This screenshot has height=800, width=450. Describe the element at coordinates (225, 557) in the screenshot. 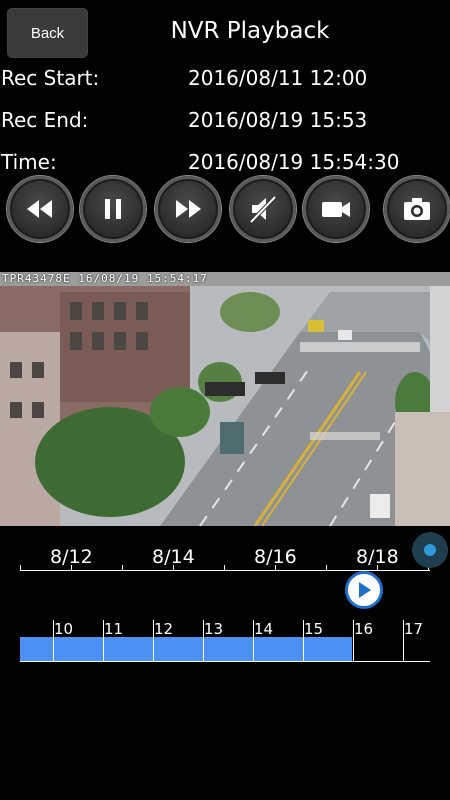

I see `date-timeline: 8/12 8/14 8/16 8/18` at that location.